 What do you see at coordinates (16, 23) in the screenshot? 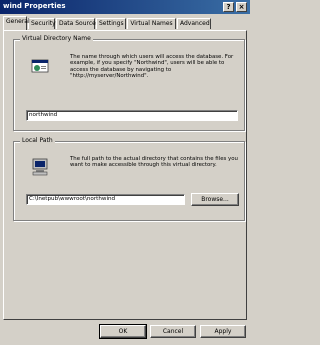
I see `tab-general: General` at bounding box center [16, 23].